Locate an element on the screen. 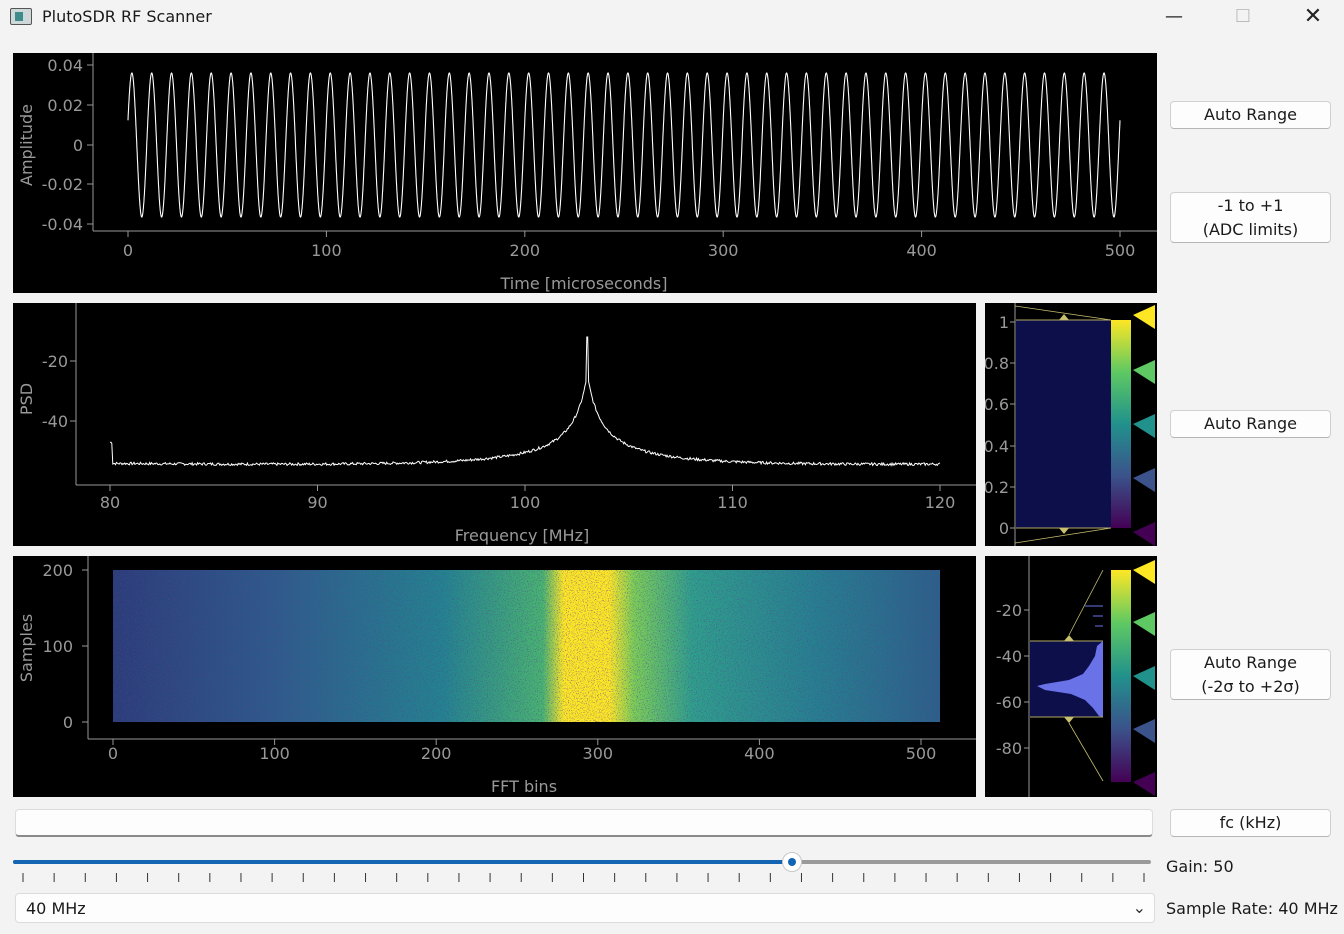  colorbar-tick-label: -80 is located at coordinates (1009, 748).